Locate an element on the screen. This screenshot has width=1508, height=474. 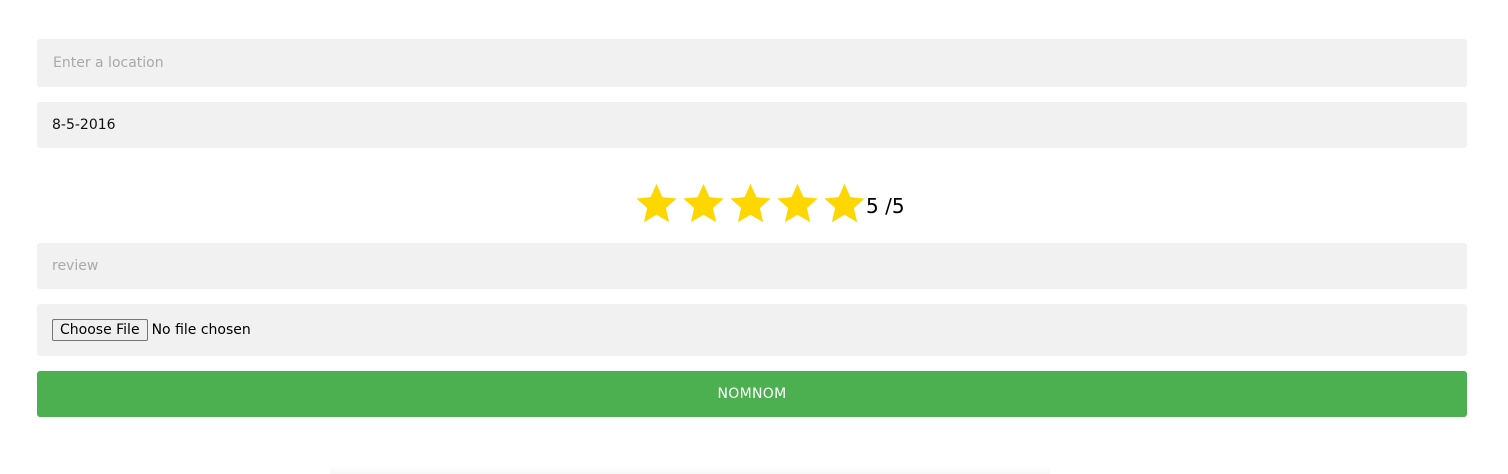
review-input is located at coordinates (752, 266).